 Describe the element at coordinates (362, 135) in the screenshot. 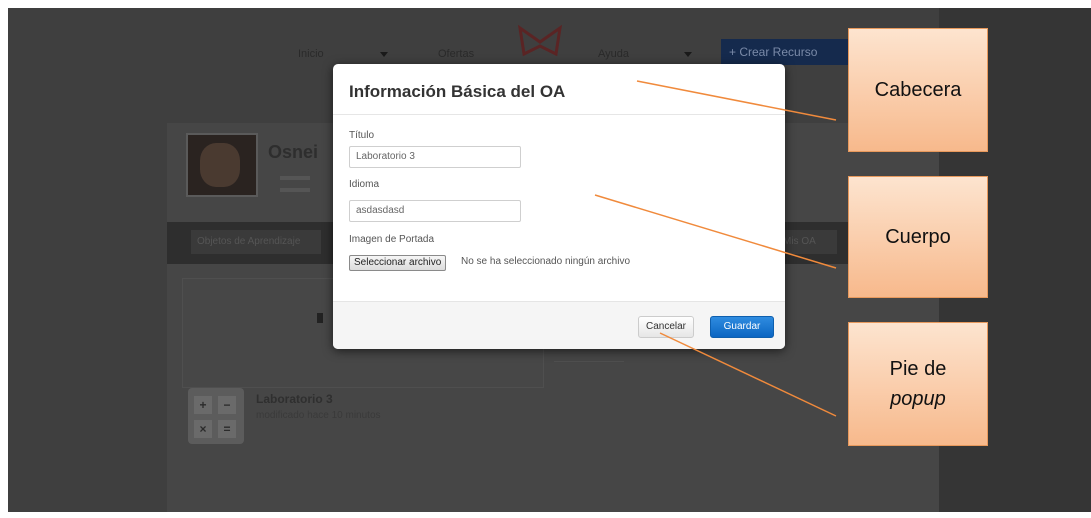

I see `title-label: Título` at that location.